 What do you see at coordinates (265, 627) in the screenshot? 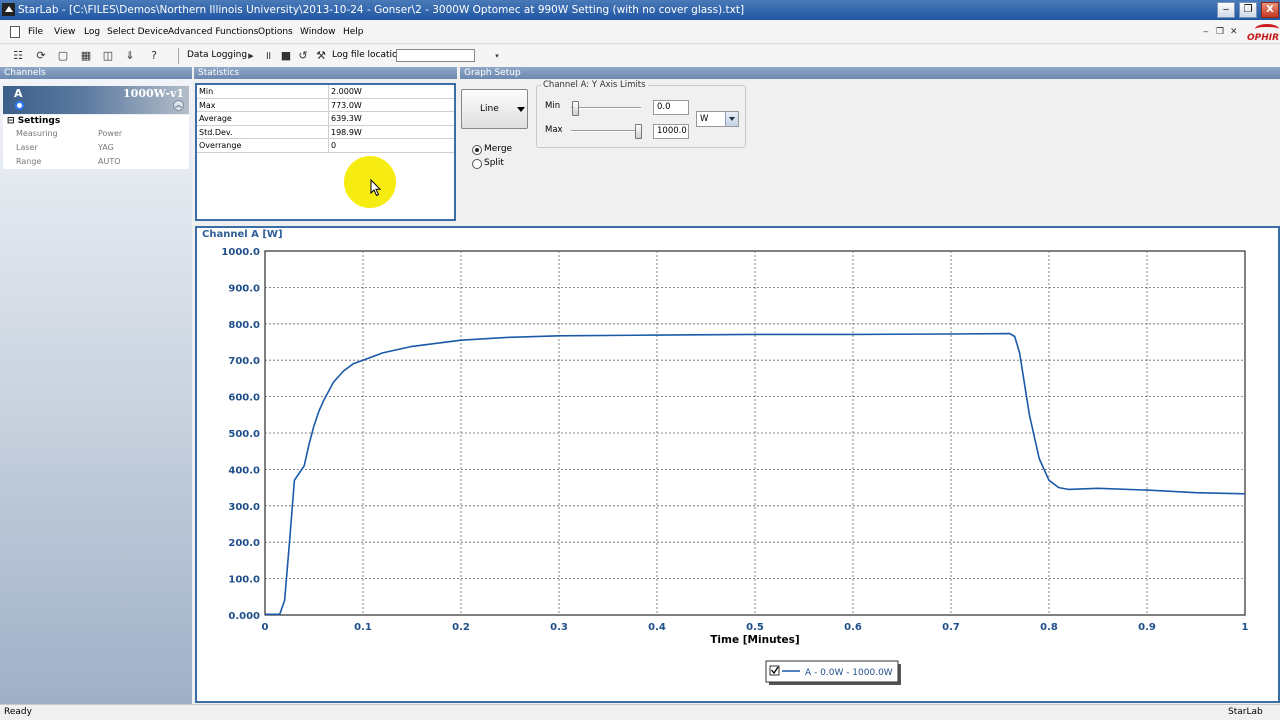
I see `x-tick-label: 0` at bounding box center [265, 627].